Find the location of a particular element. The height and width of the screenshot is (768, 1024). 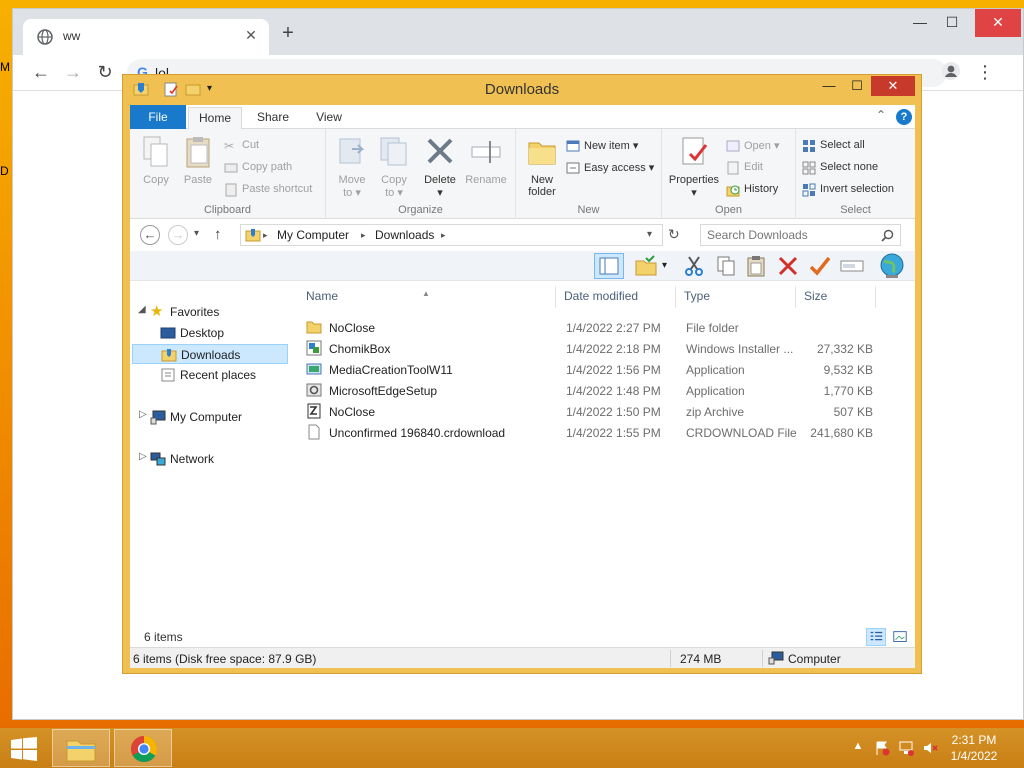

desktop-icon-fragment: D is located at coordinates (6, 171).